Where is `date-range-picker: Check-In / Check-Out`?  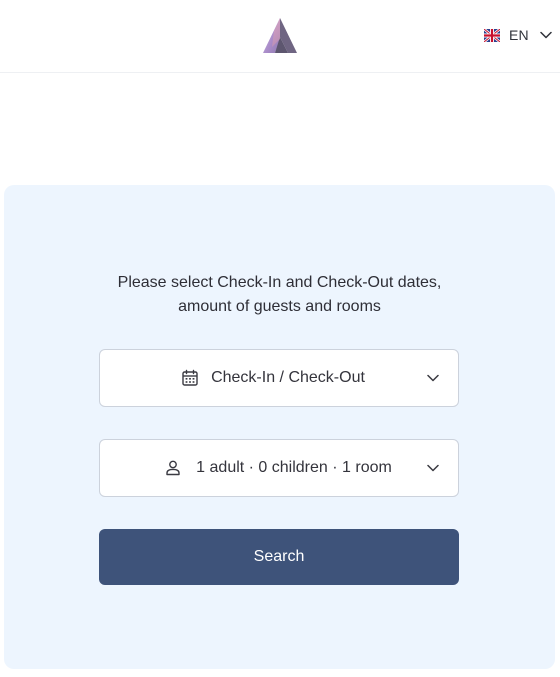
date-range-picker: Check-In / Check-Out is located at coordinates (279, 378).